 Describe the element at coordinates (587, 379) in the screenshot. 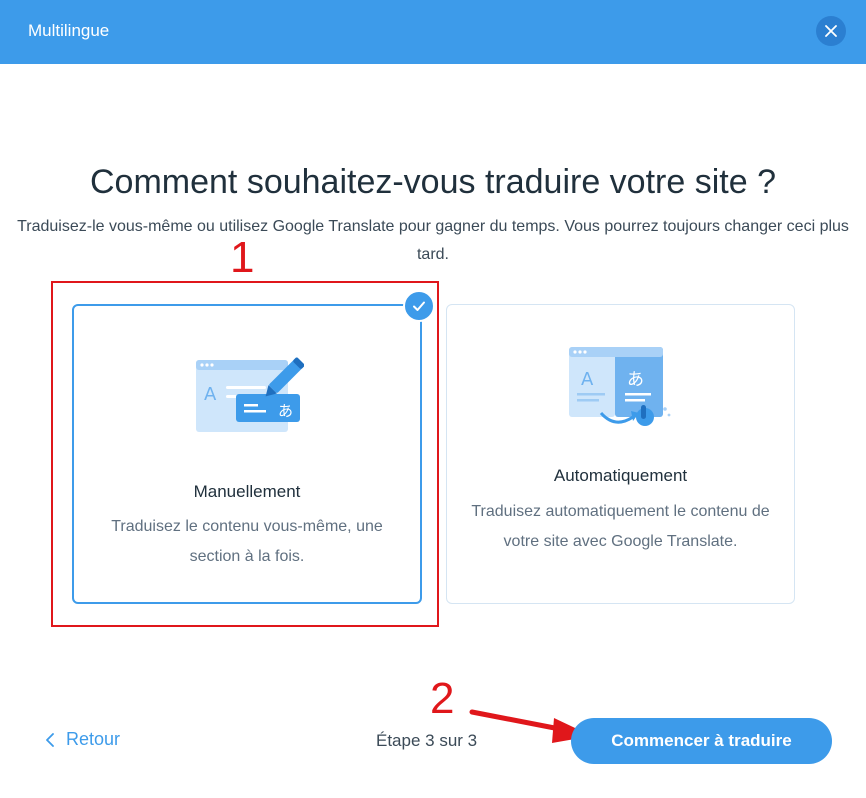

I see `svg-text: A` at that location.